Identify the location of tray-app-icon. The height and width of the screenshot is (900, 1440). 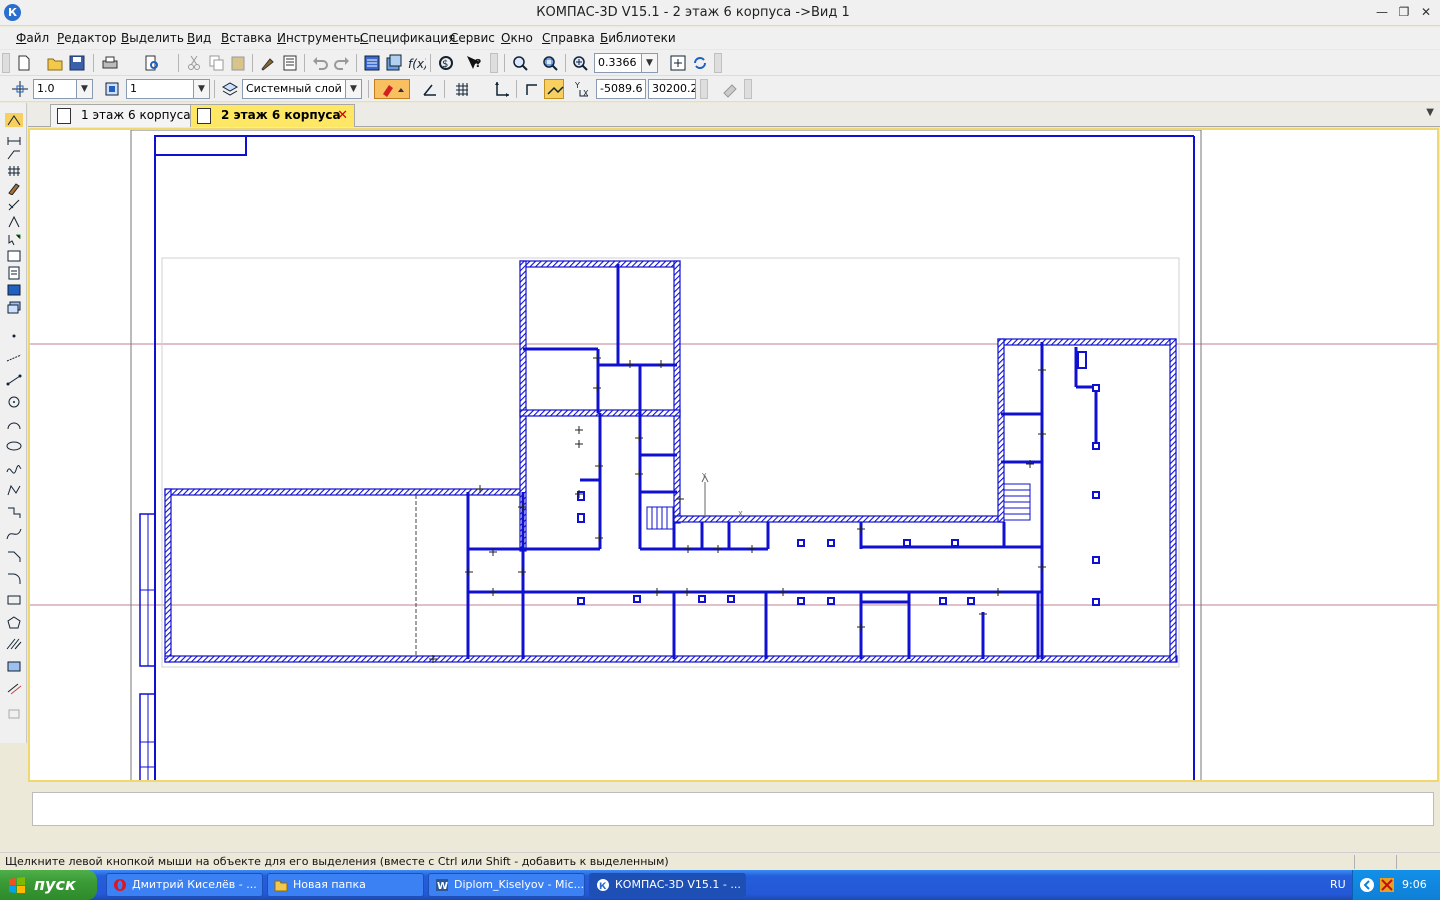
(1387, 885).